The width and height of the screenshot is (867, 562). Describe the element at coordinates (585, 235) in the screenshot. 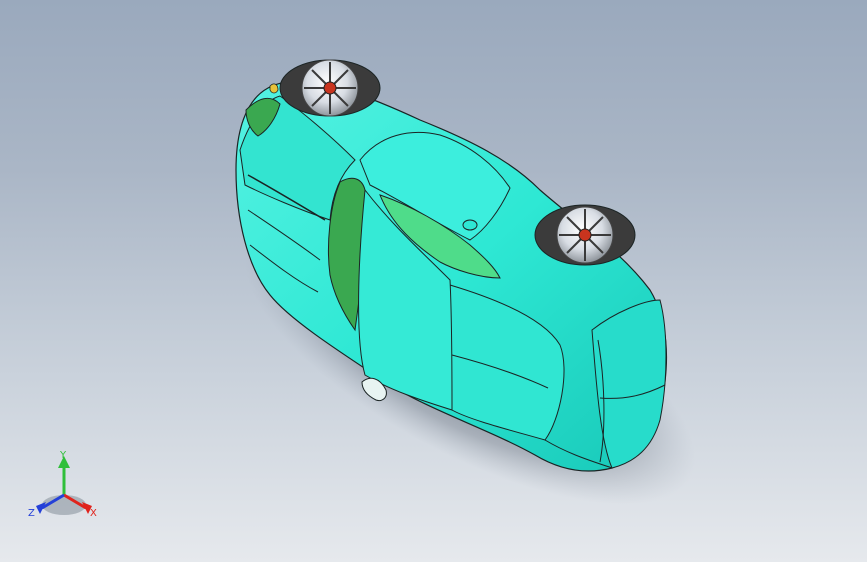

I see `front-wheel` at that location.